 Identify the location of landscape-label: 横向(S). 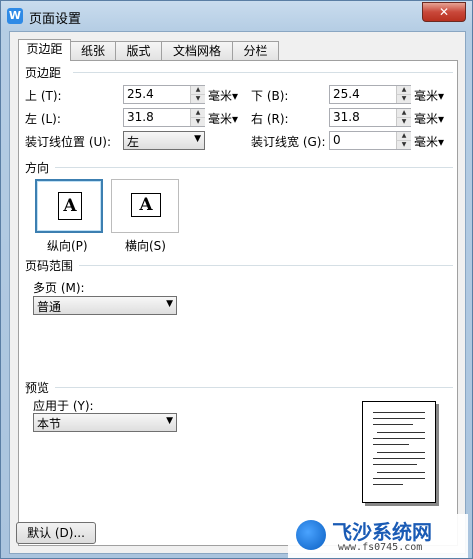
(145, 245).